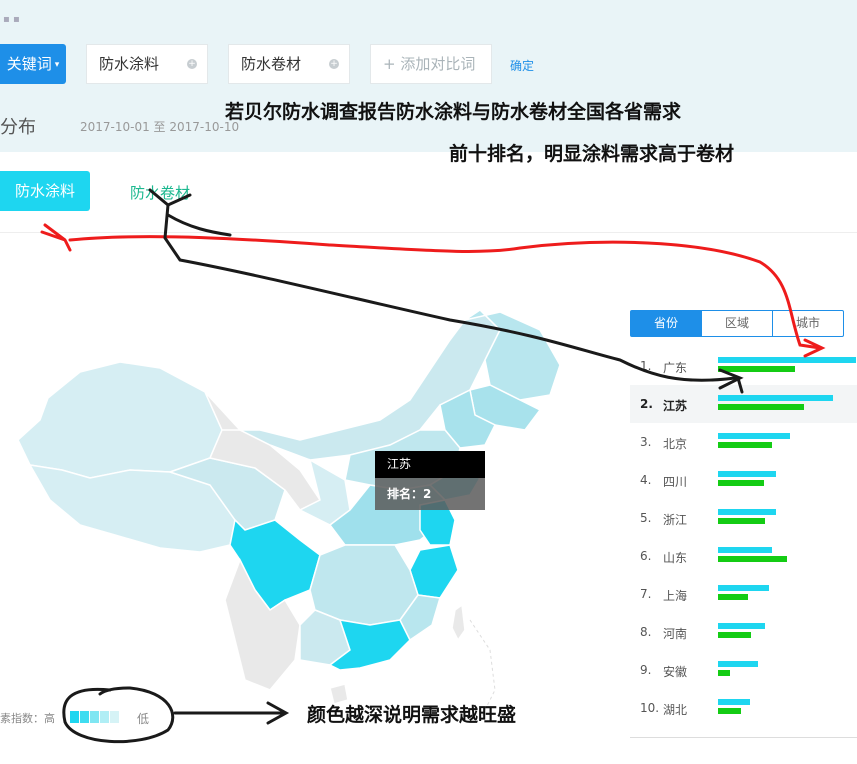  I want to click on province-name: 安徽, so click(675, 672).